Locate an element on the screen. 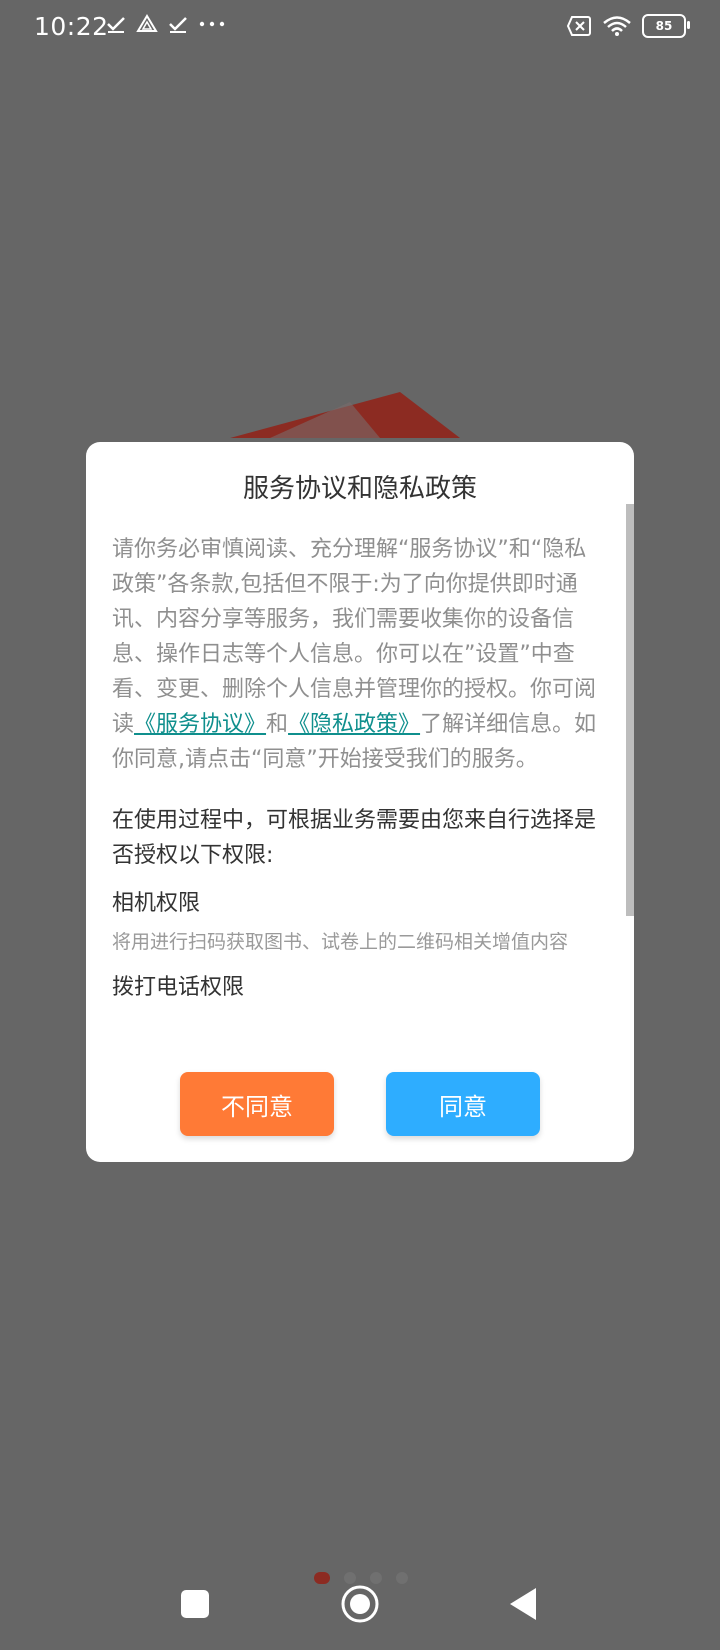 This screenshot has width=720, height=1650. no-sim-icon is located at coordinates (578, 26).